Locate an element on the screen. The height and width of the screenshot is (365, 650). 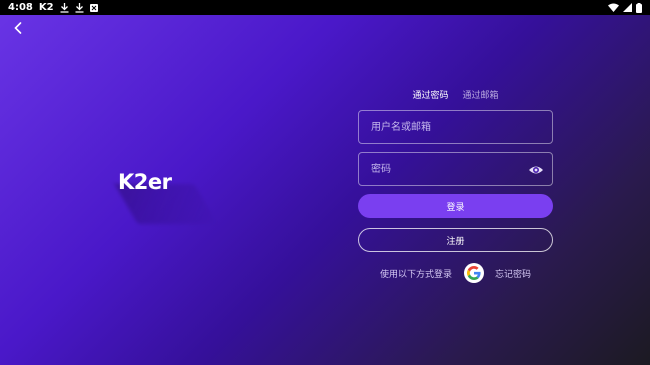
username-input is located at coordinates (455, 127).